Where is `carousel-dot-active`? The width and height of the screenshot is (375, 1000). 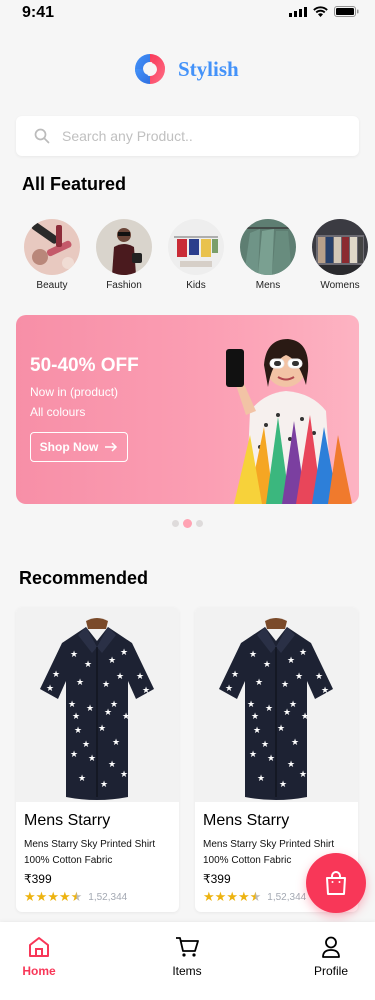 carousel-dot-active is located at coordinates (187, 523).